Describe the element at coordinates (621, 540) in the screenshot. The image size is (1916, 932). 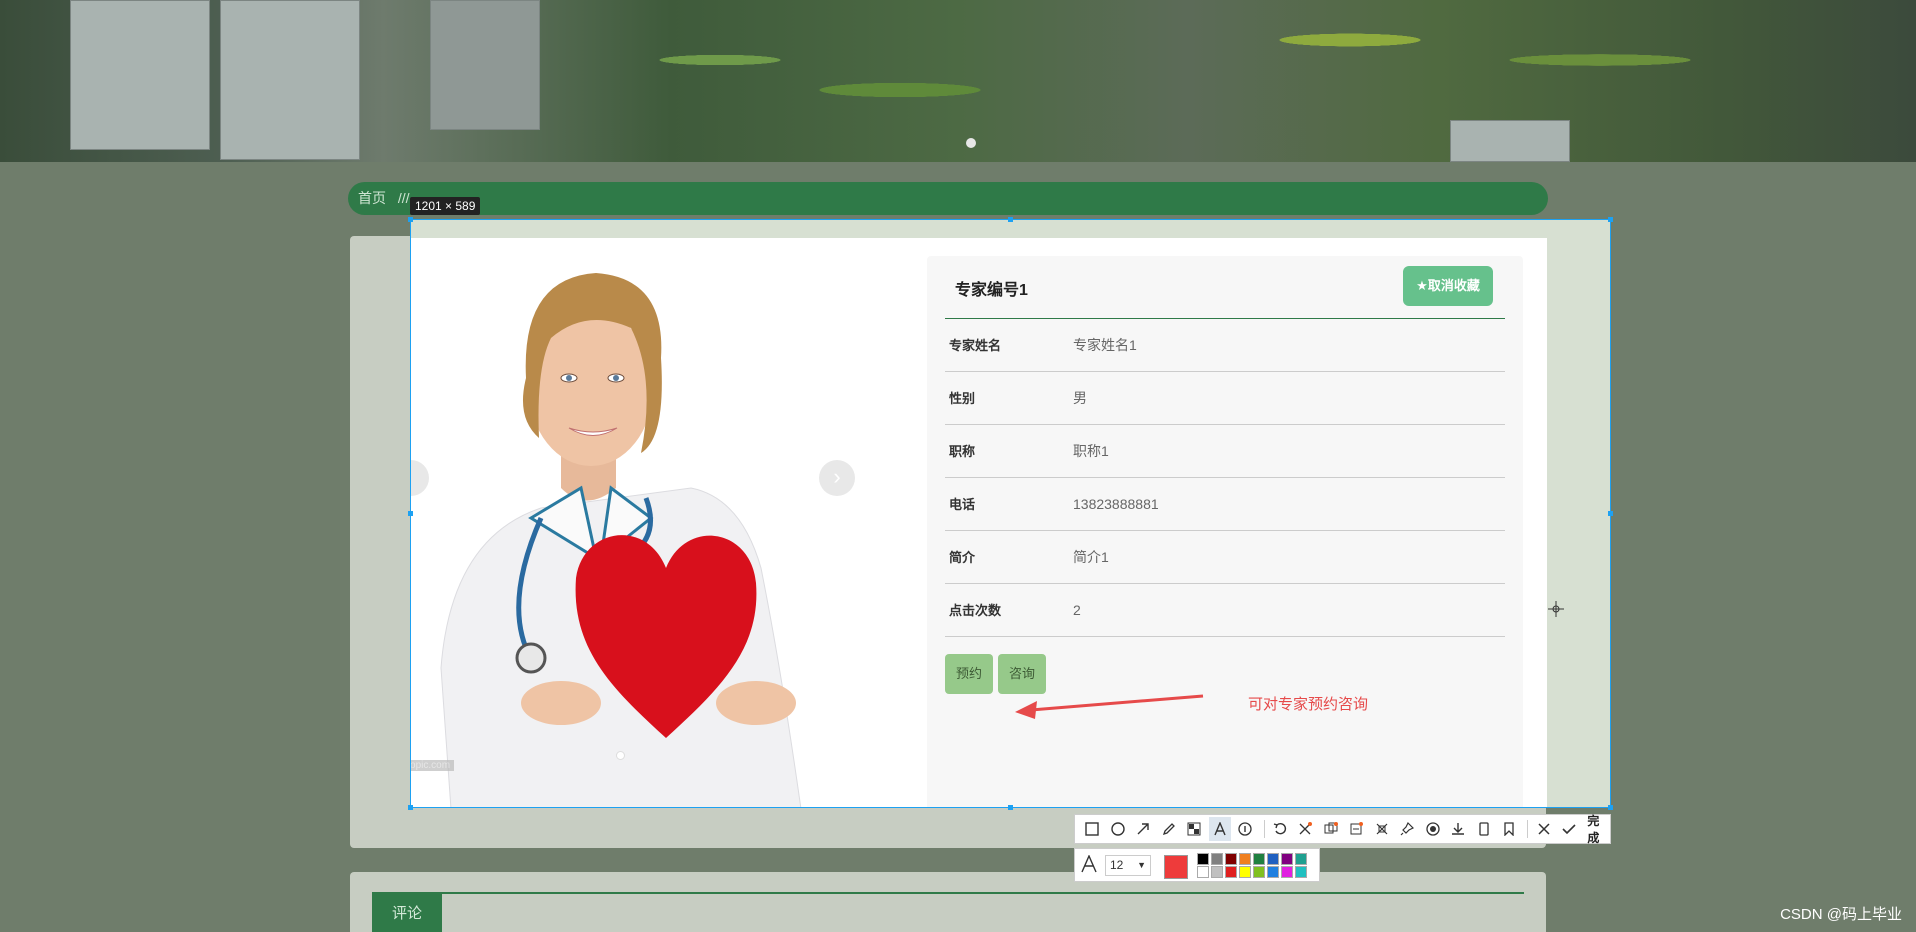
I see `doctor-photo` at that location.